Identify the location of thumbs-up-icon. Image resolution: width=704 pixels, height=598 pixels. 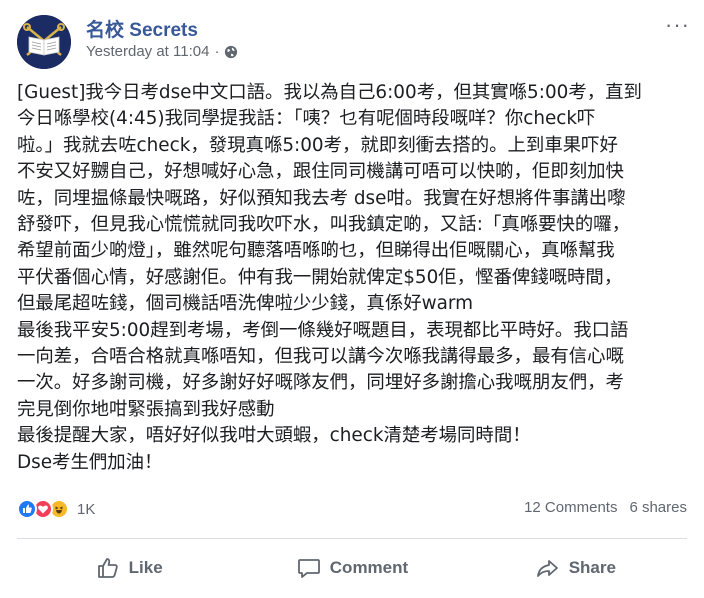
(107, 568).